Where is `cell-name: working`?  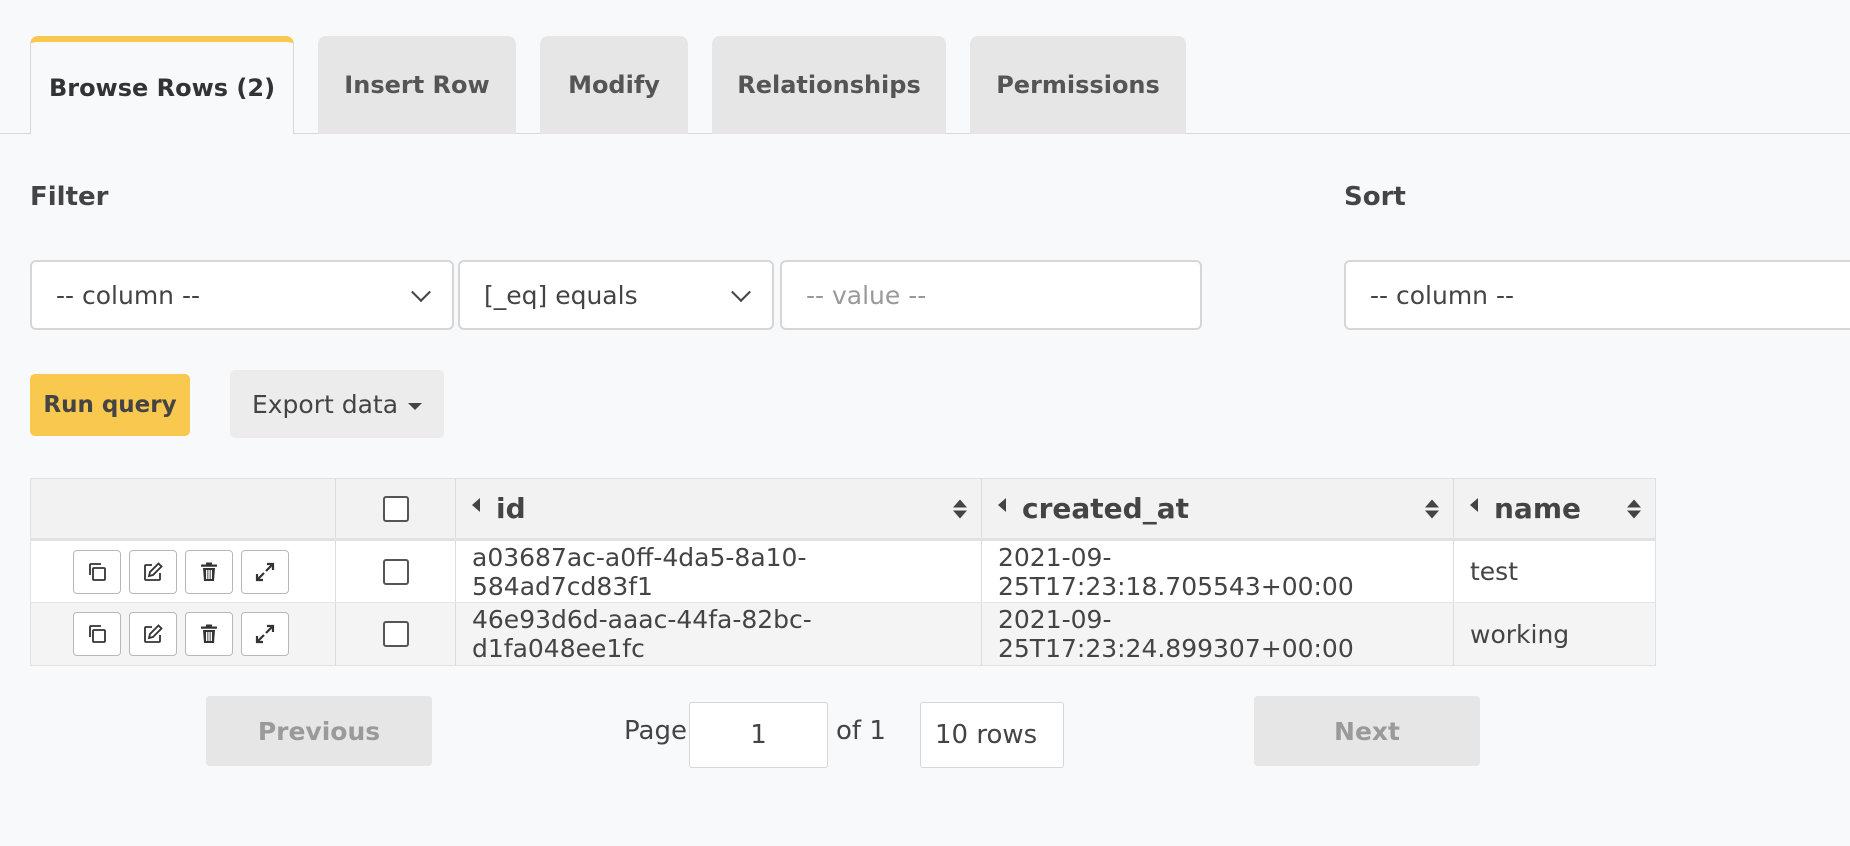
cell-name: working is located at coordinates (1520, 634).